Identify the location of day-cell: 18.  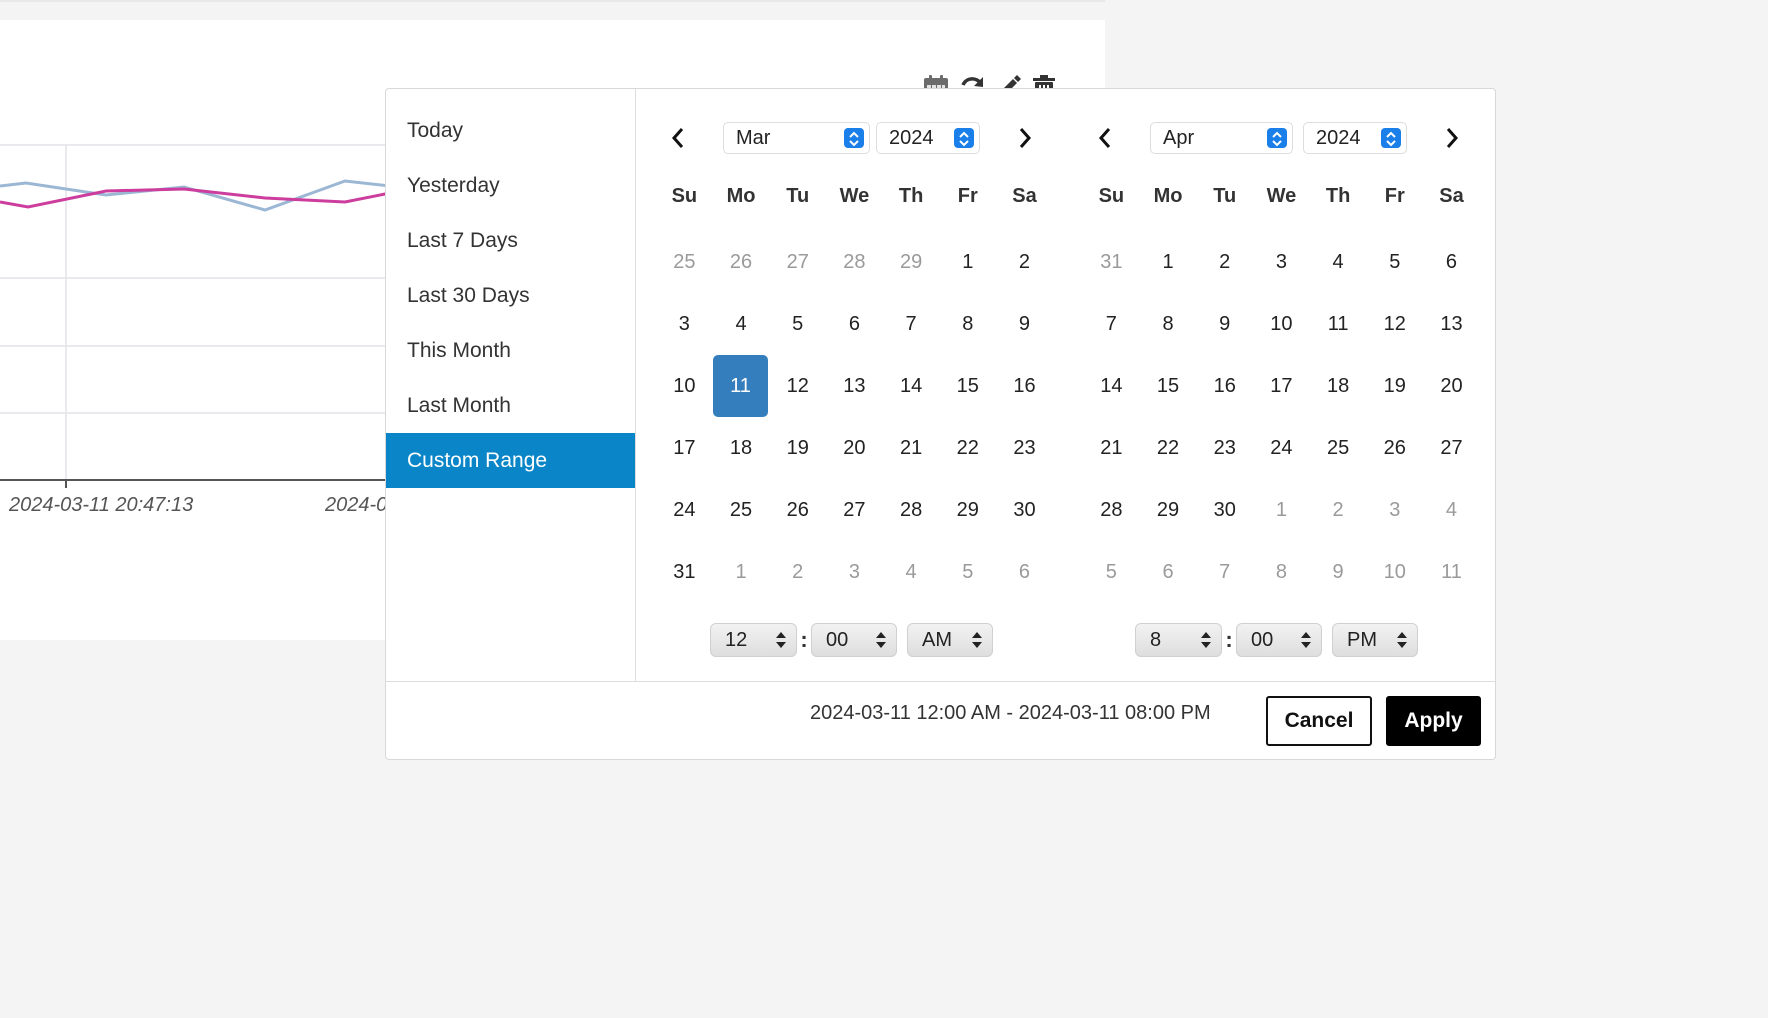
(741, 448).